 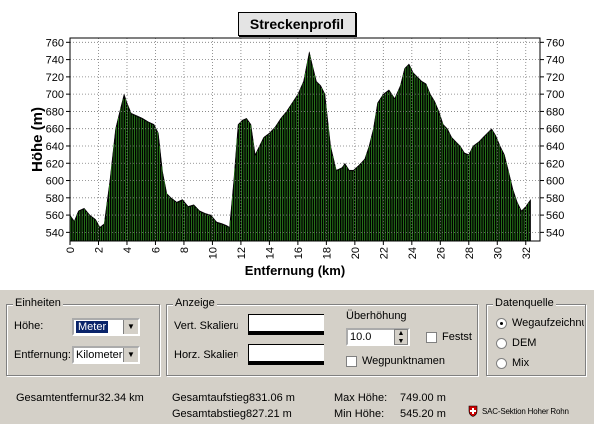 I want to click on exaggeration-label: Überhöhung, so click(x=376, y=316).